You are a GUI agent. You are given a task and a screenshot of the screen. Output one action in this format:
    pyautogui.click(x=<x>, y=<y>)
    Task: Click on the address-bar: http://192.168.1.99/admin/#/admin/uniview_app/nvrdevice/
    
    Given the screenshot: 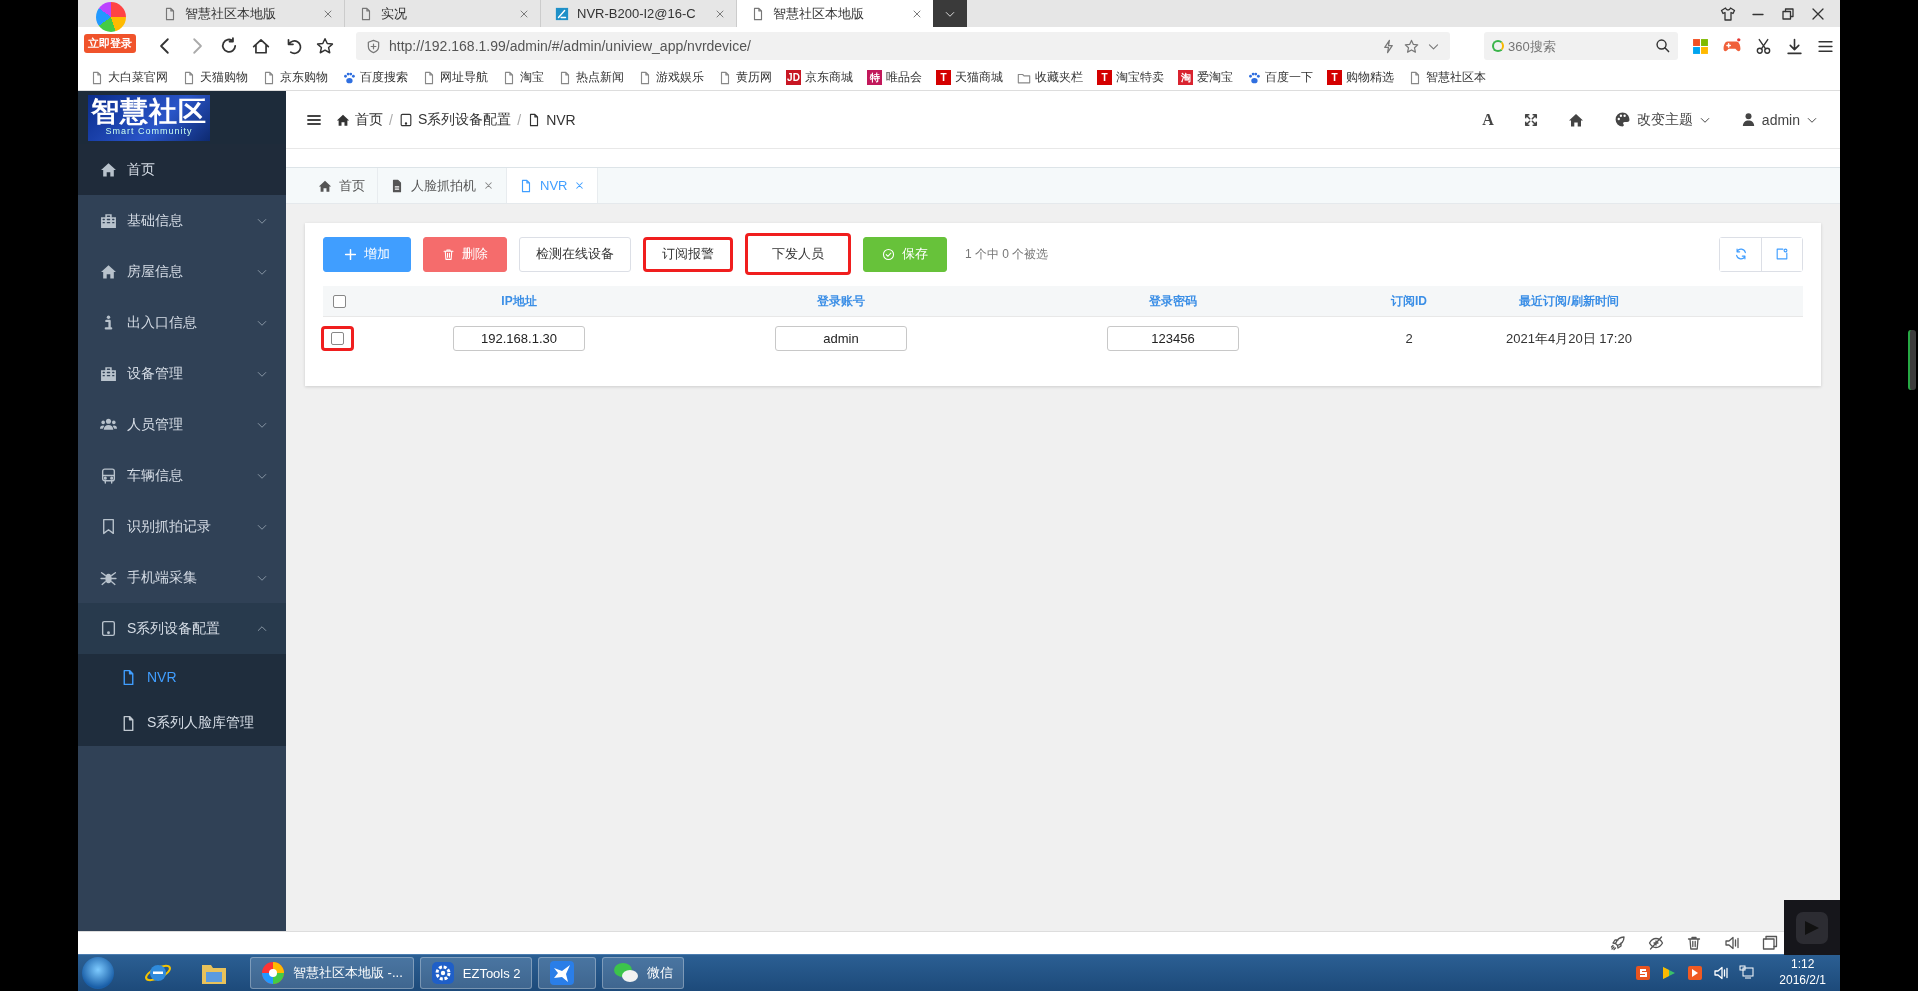 What is the action you would take?
    pyautogui.click(x=903, y=46)
    